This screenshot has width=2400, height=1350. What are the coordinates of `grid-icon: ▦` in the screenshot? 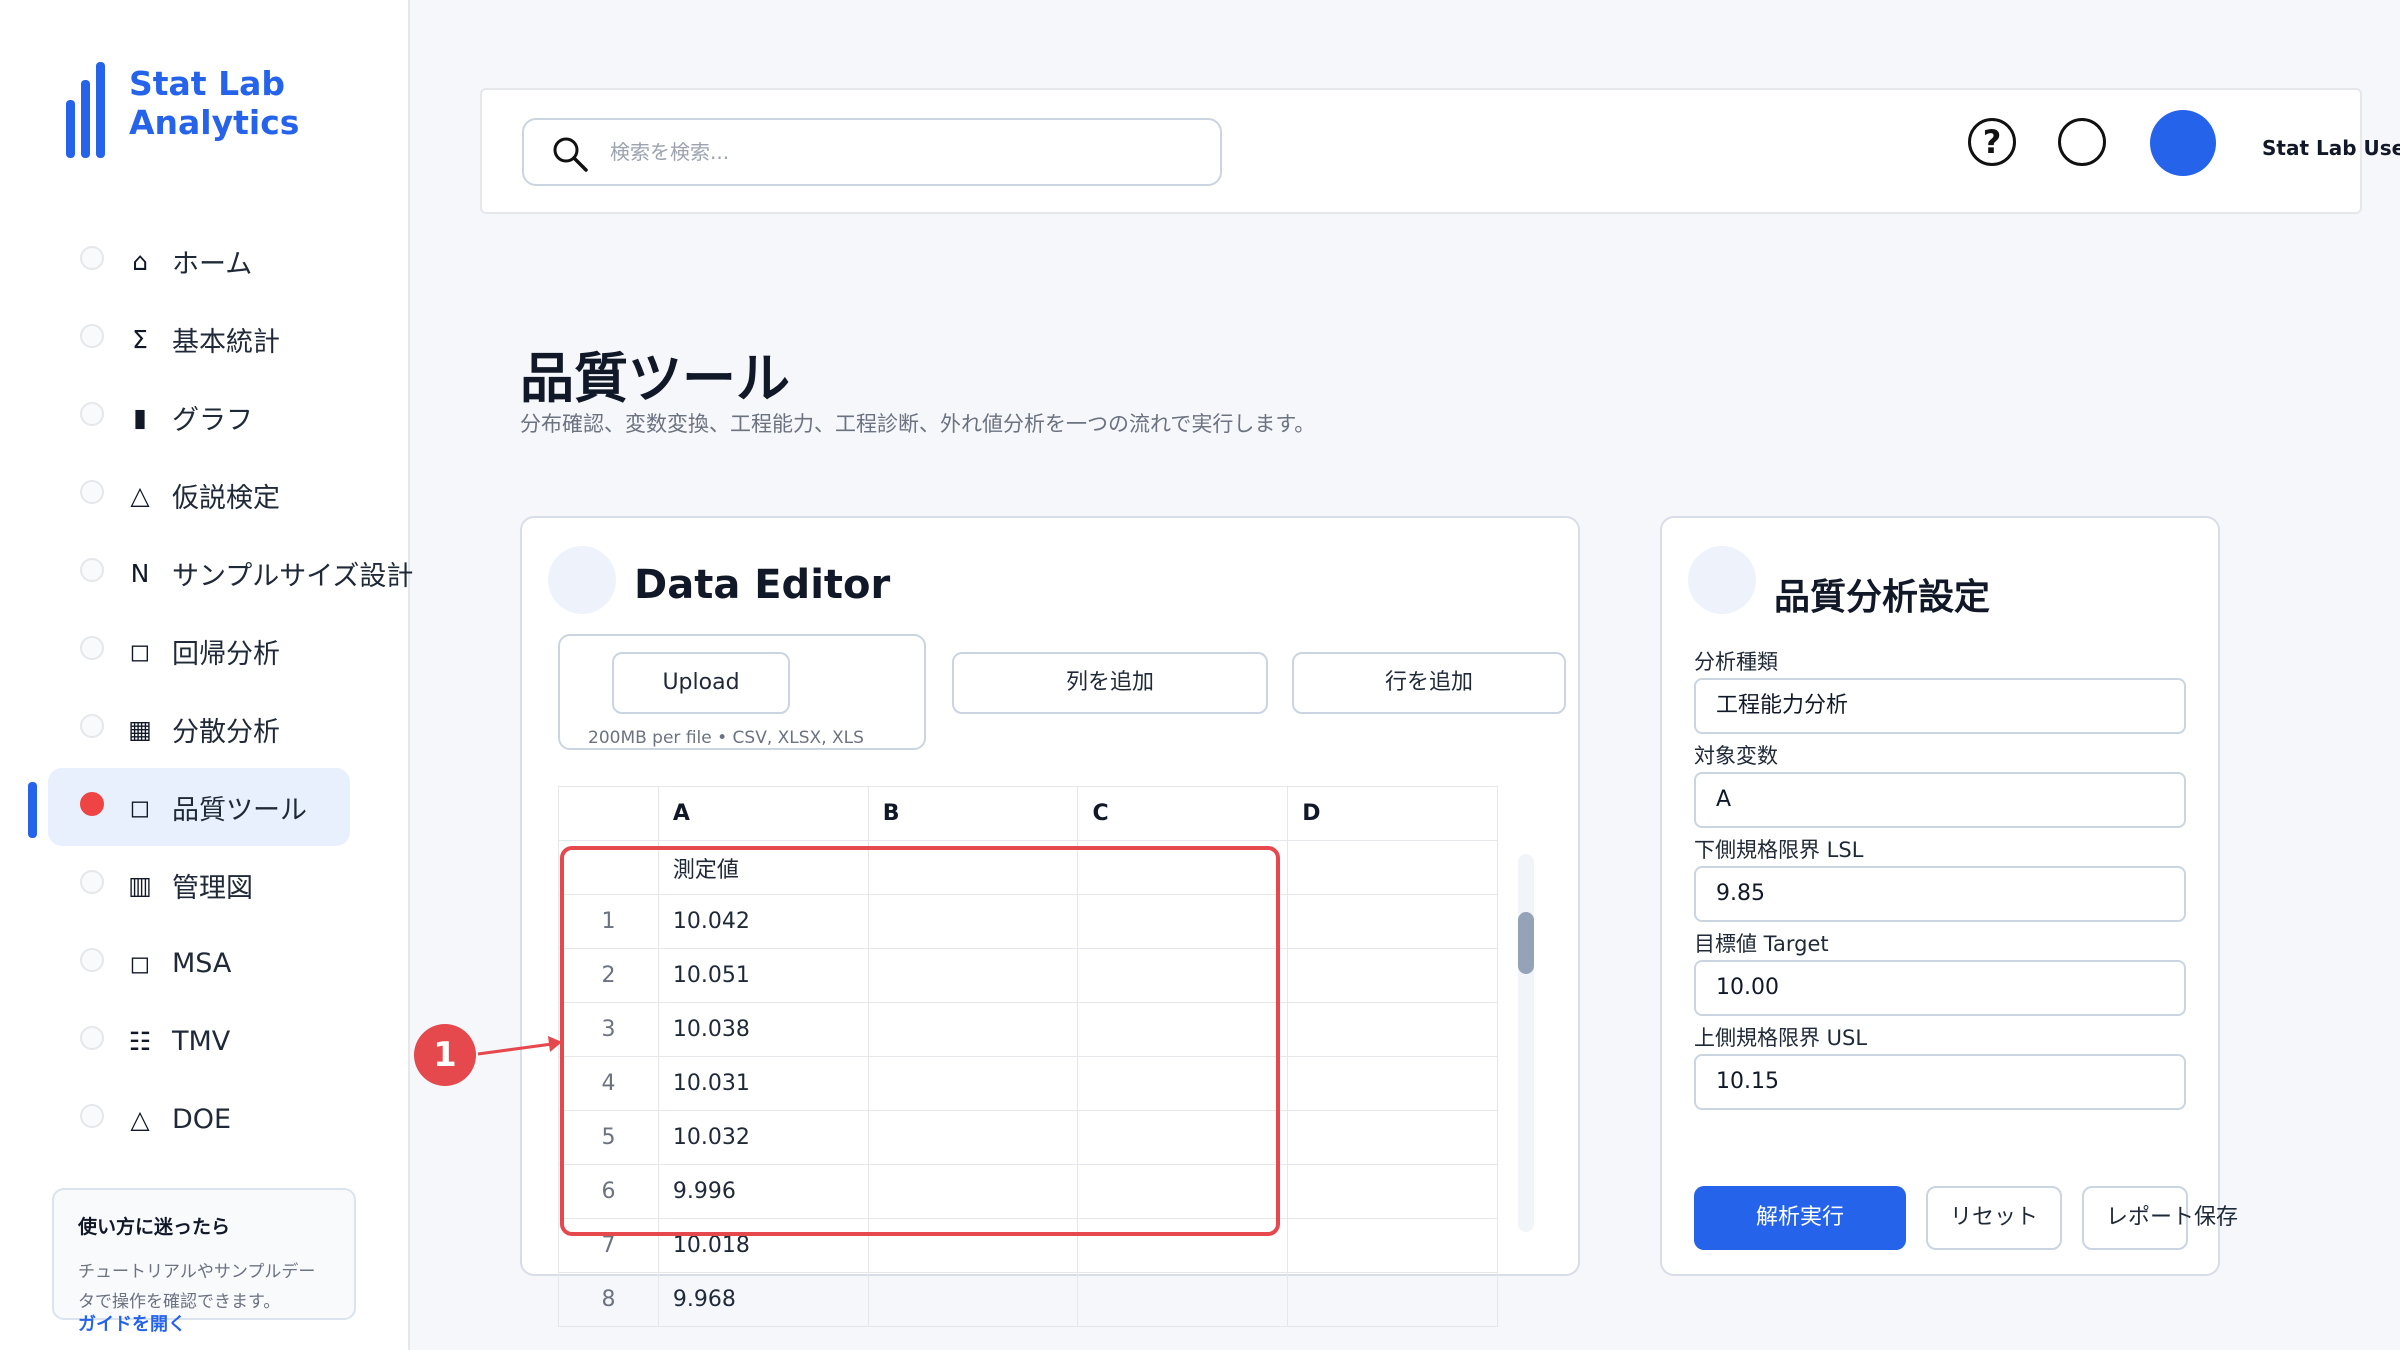 It's located at (140, 729).